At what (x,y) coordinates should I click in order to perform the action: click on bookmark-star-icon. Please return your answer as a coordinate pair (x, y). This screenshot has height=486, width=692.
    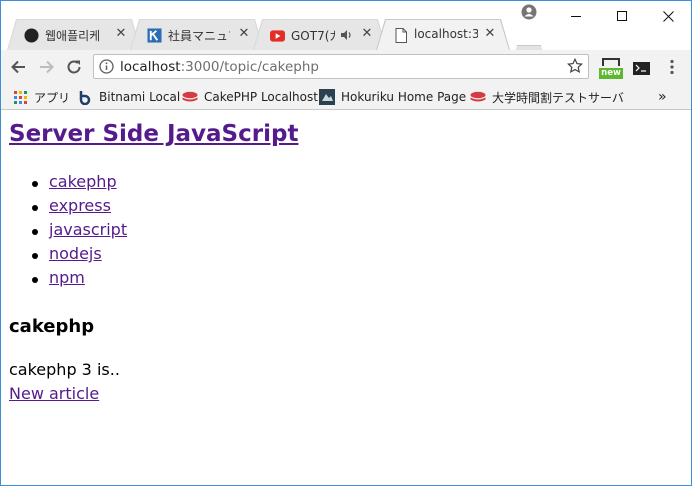
    Looking at the image, I should click on (575, 65).